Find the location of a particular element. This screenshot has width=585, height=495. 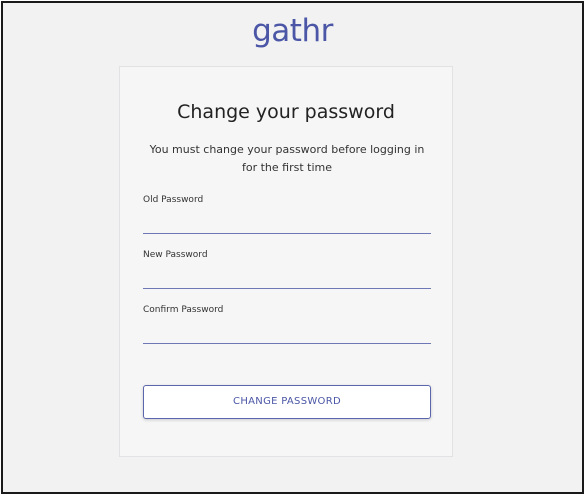

new-password-input is located at coordinates (287, 278).